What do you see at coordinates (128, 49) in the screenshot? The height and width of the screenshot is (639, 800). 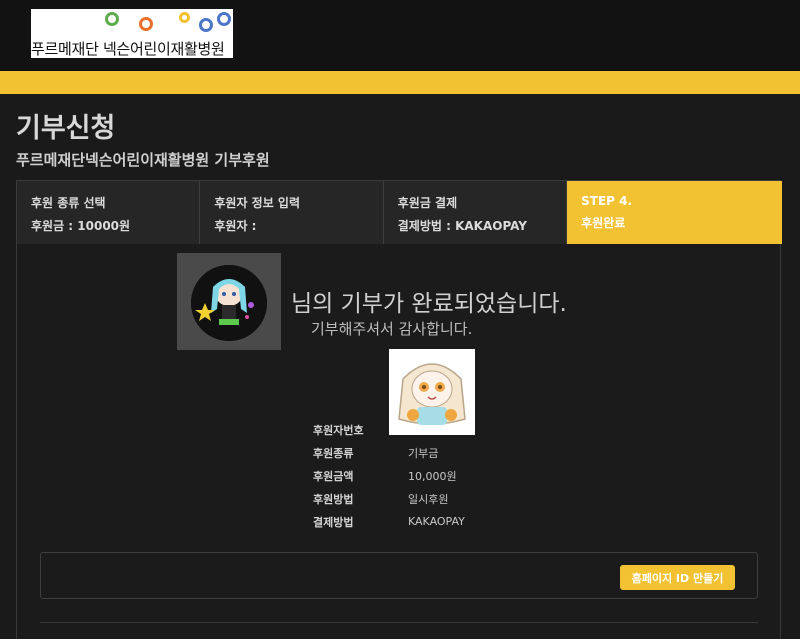 I see `logo-text: 푸르메재단 넥슨어린이재활병원` at bounding box center [128, 49].